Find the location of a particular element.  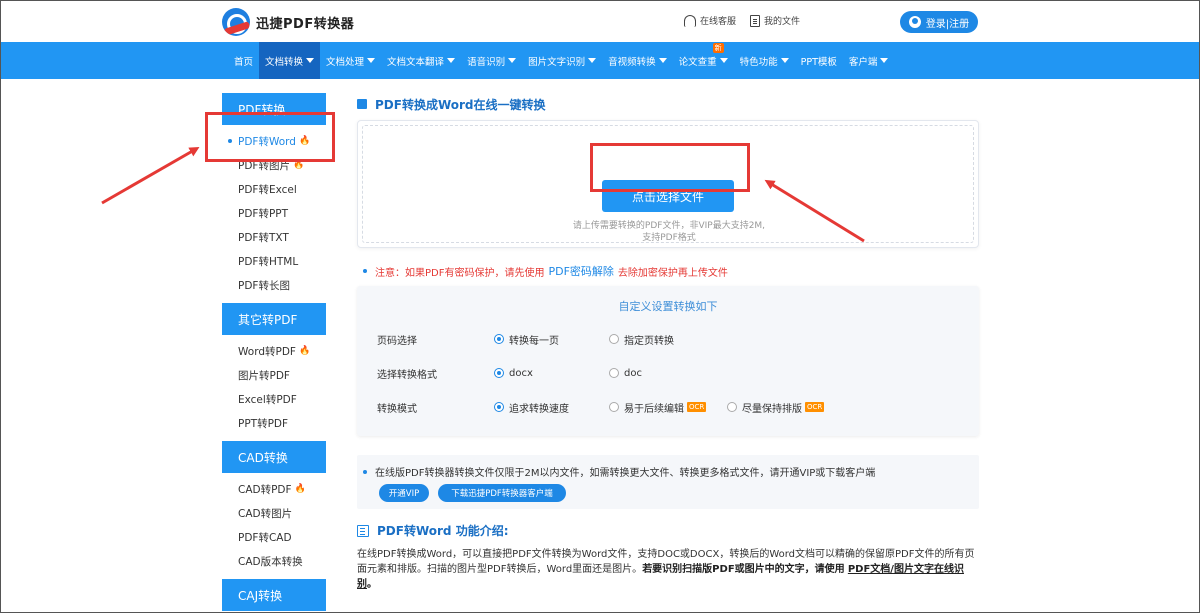

sidebar-item: PPT转PDF is located at coordinates (274, 423).